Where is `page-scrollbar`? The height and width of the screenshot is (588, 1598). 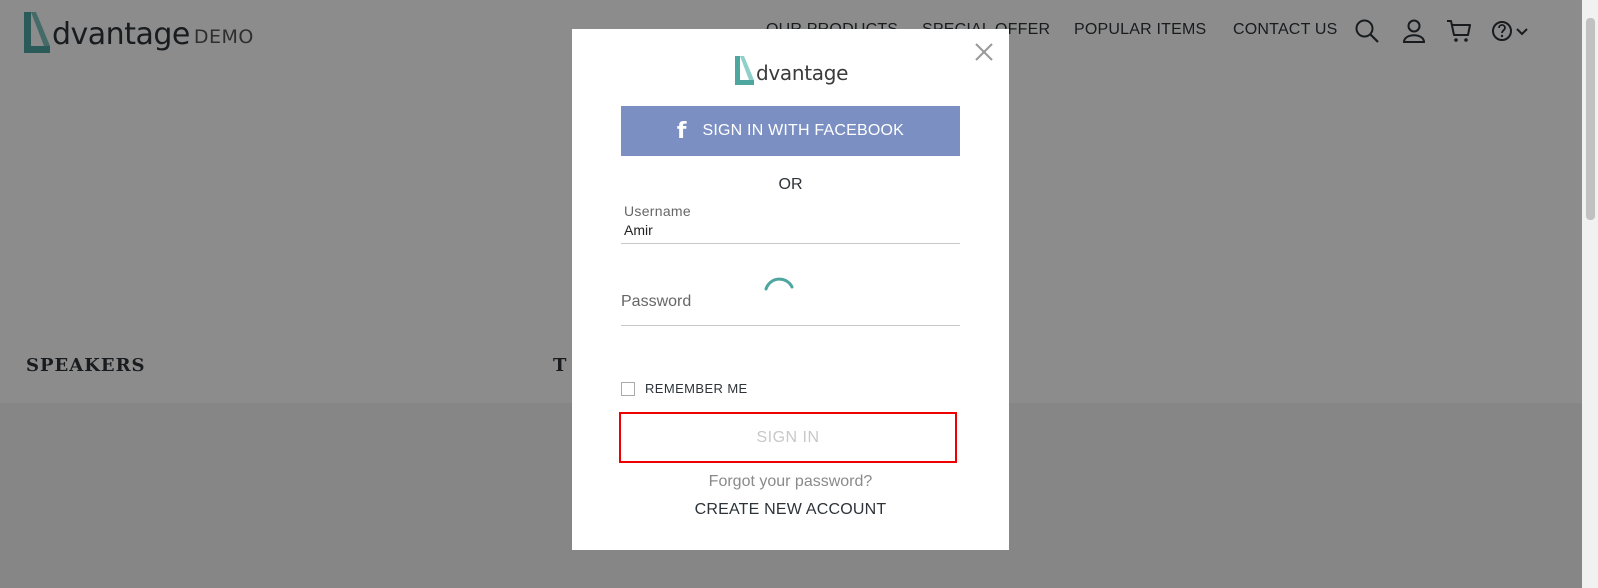
page-scrollbar is located at coordinates (1590, 294).